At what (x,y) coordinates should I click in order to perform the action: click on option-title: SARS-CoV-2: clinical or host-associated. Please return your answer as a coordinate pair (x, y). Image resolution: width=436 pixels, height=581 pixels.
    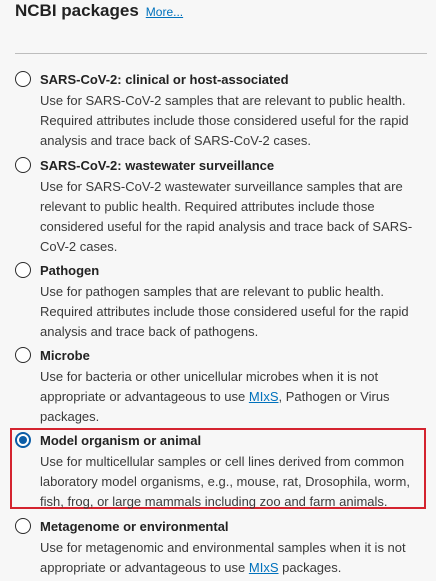
    Looking at the image, I should click on (164, 79).